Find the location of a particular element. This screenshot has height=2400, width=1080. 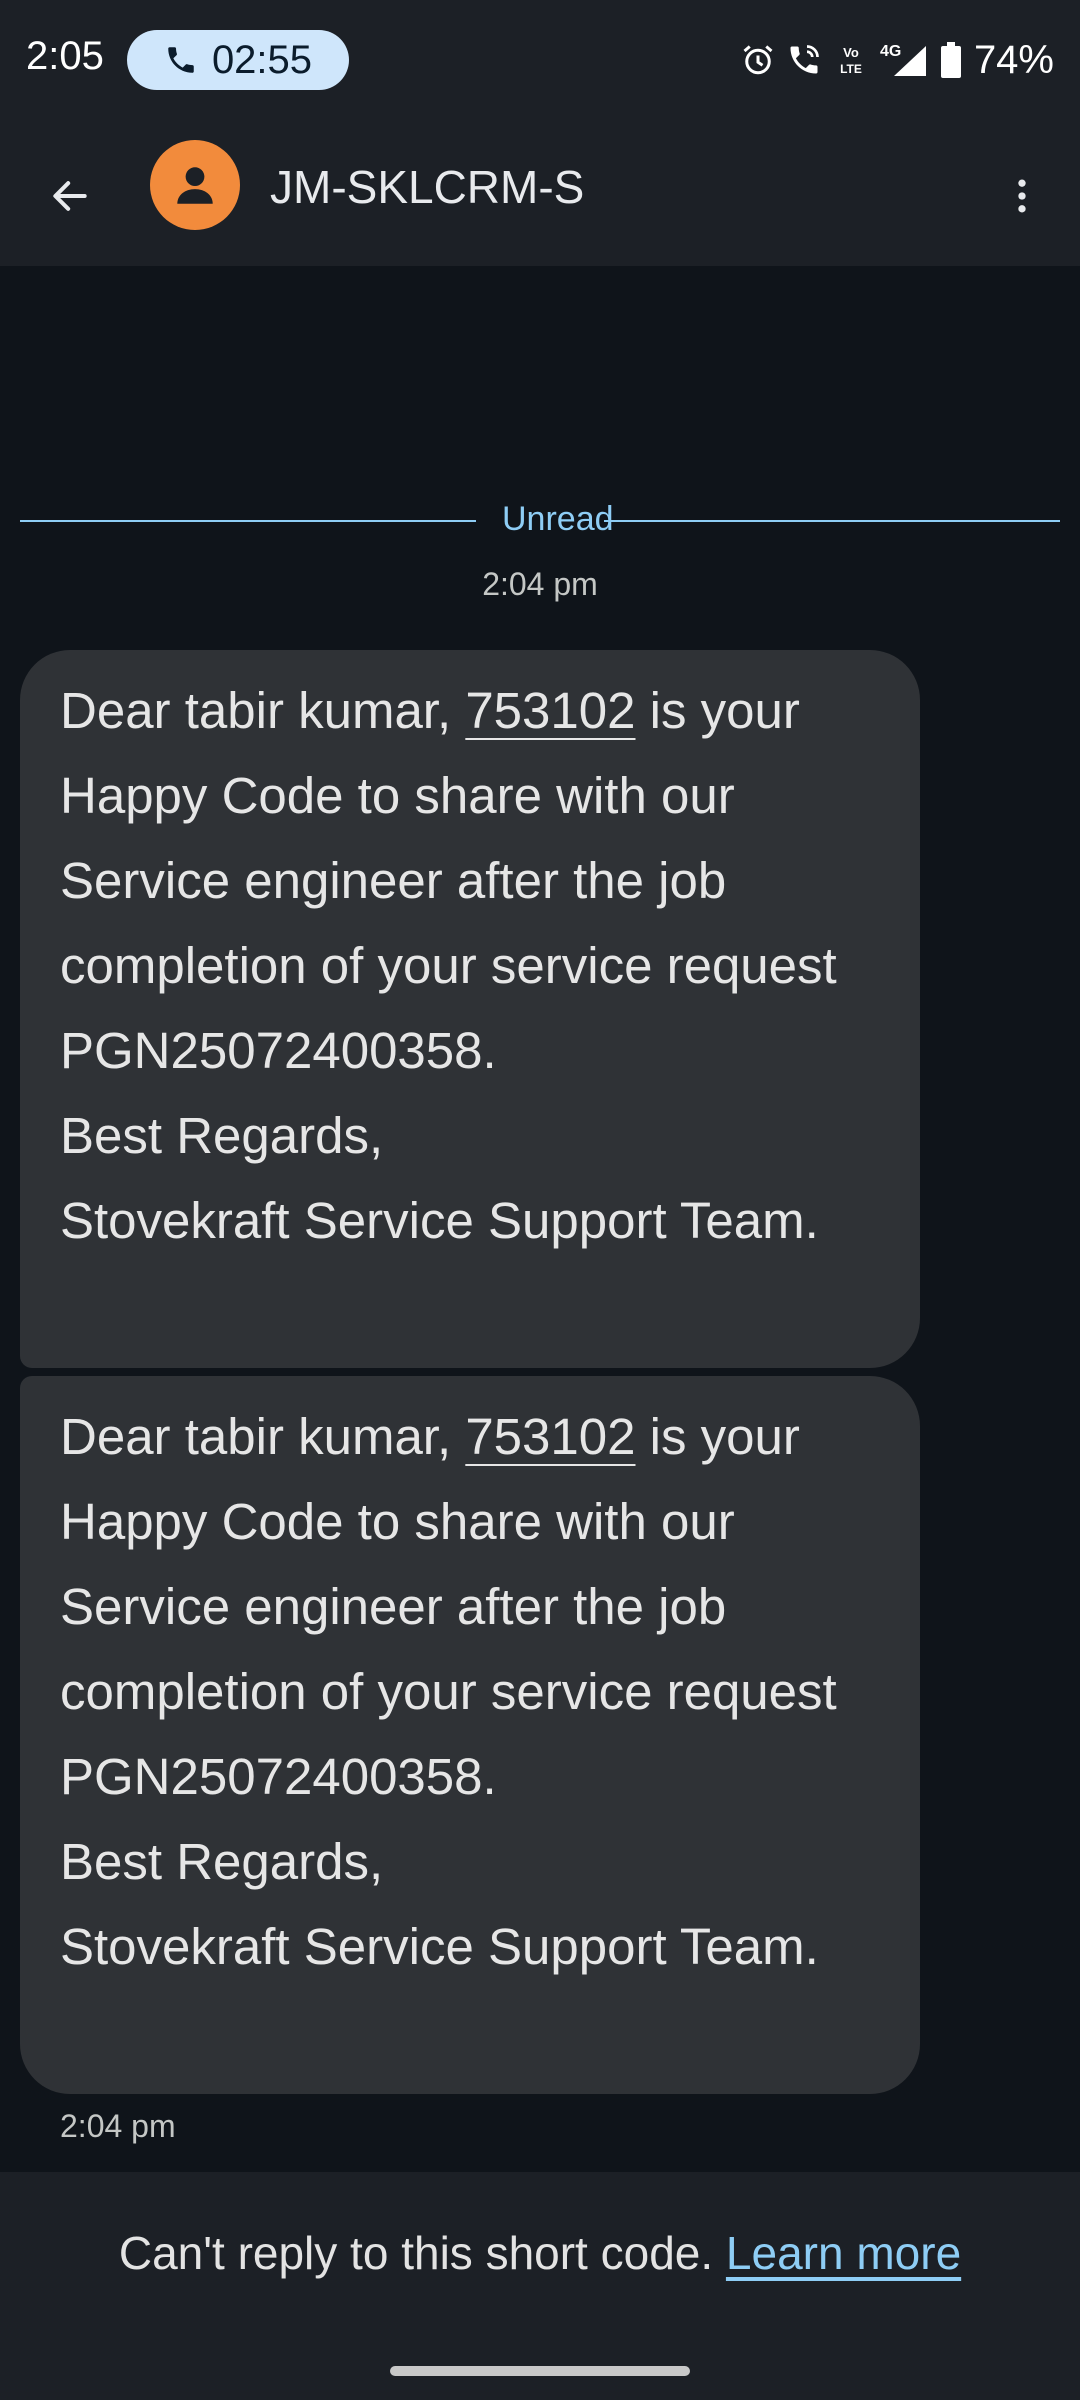

short-code-notice: Can't reply to this short code. is located at coordinates (416, 2253).